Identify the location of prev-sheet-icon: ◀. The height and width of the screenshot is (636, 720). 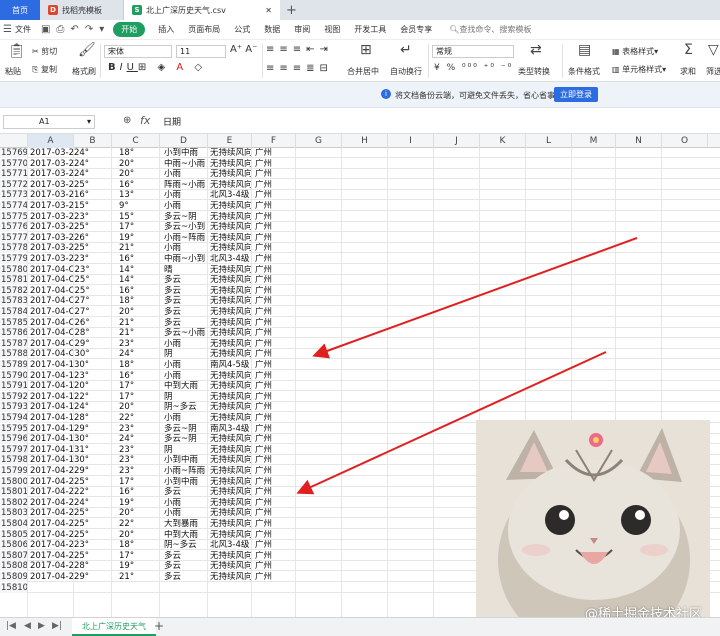
(27, 626).